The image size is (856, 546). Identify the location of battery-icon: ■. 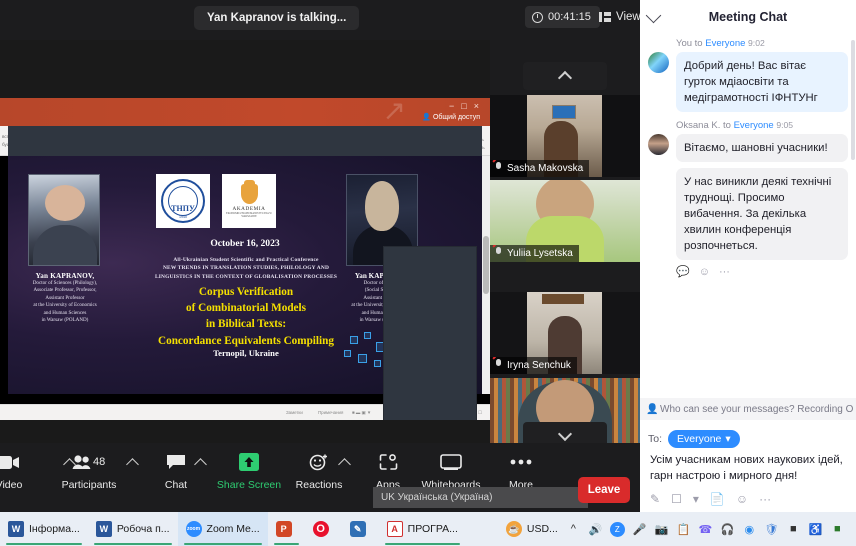
(793, 529).